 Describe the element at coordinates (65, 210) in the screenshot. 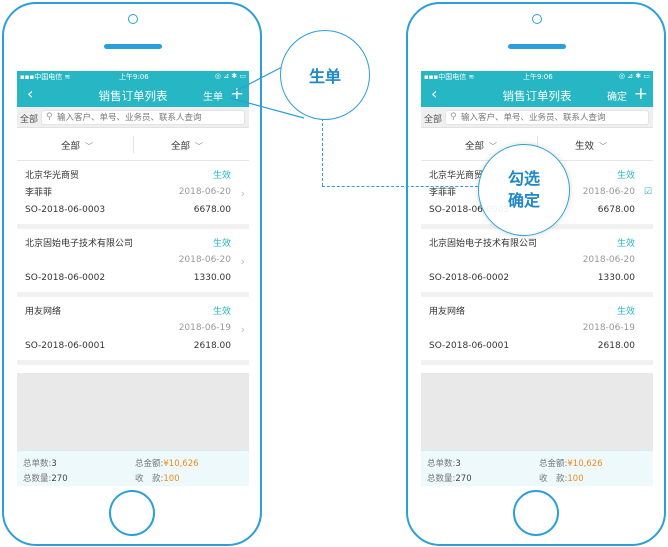

I see `order-number: SO-2018-06-0003` at that location.